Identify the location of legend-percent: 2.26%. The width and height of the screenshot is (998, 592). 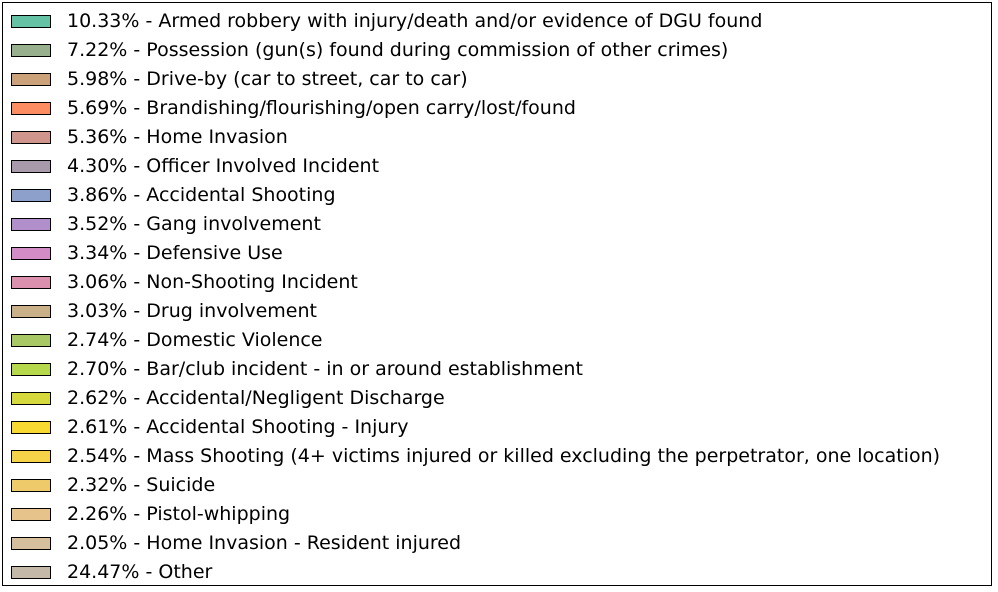
(97, 514).